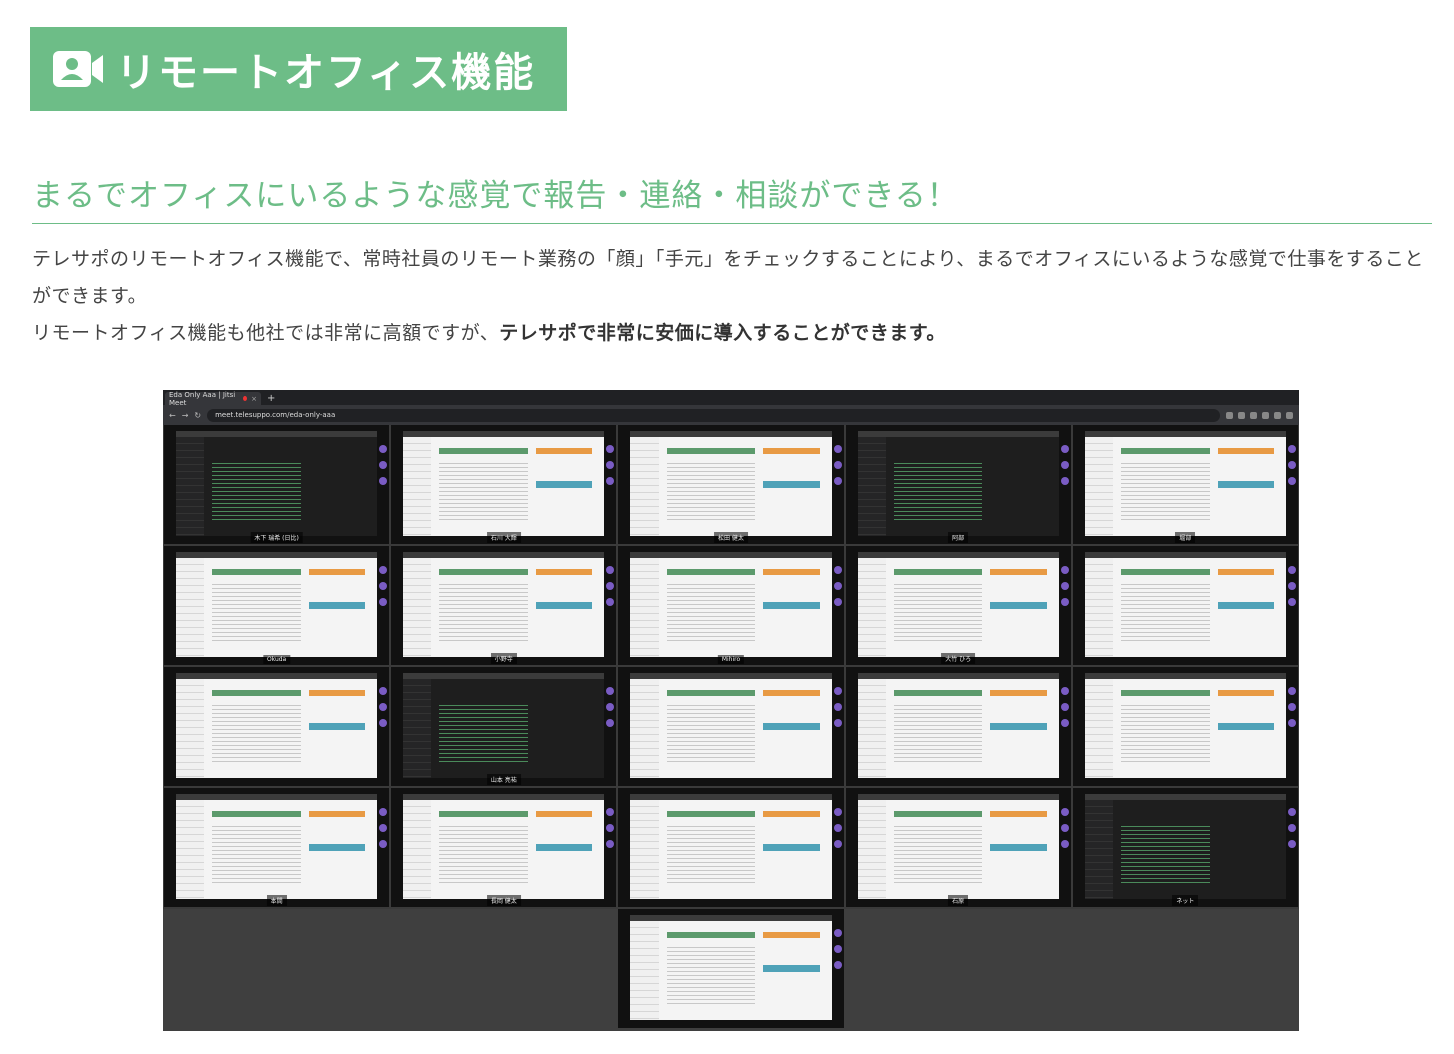  I want to click on browser-tab: Eda Only Aaa | Jitsi Meet ×, so click(213, 399).